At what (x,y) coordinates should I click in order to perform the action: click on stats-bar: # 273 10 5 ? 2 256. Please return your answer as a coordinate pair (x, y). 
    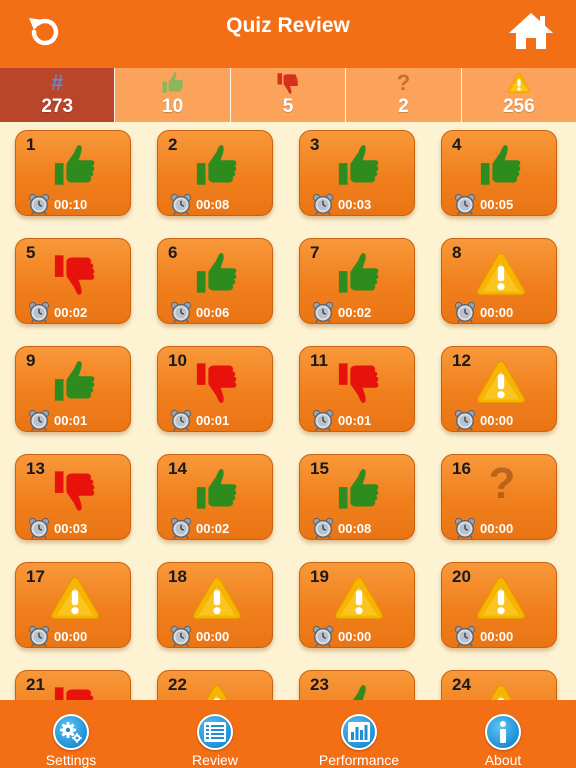
    Looking at the image, I should click on (288, 95).